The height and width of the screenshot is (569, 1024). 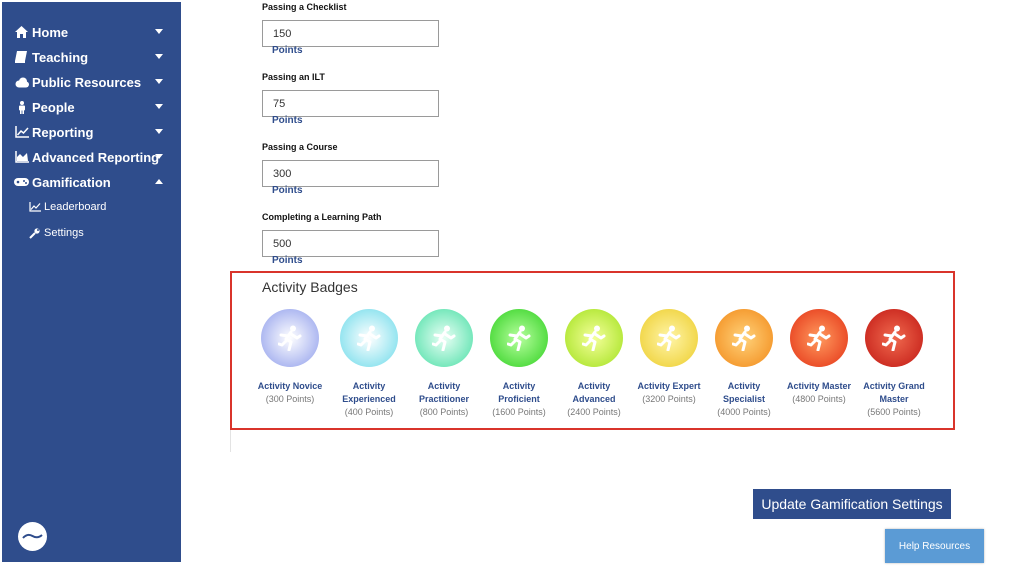 I want to click on sidebar-subitem-label: Settings, so click(x=64, y=233).